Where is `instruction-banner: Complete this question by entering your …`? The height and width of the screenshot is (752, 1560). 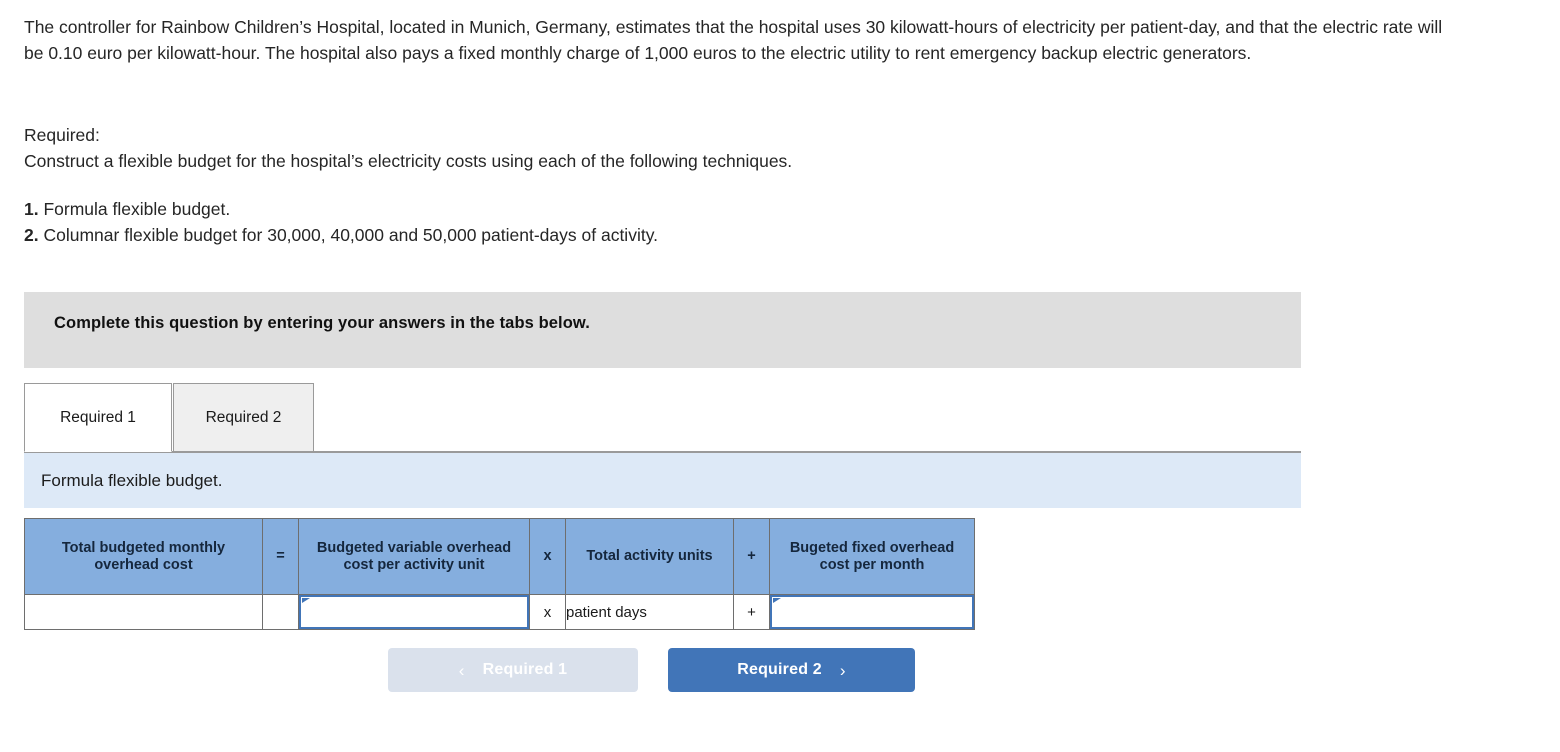
instruction-banner: Complete this question by entering your … is located at coordinates (662, 330).